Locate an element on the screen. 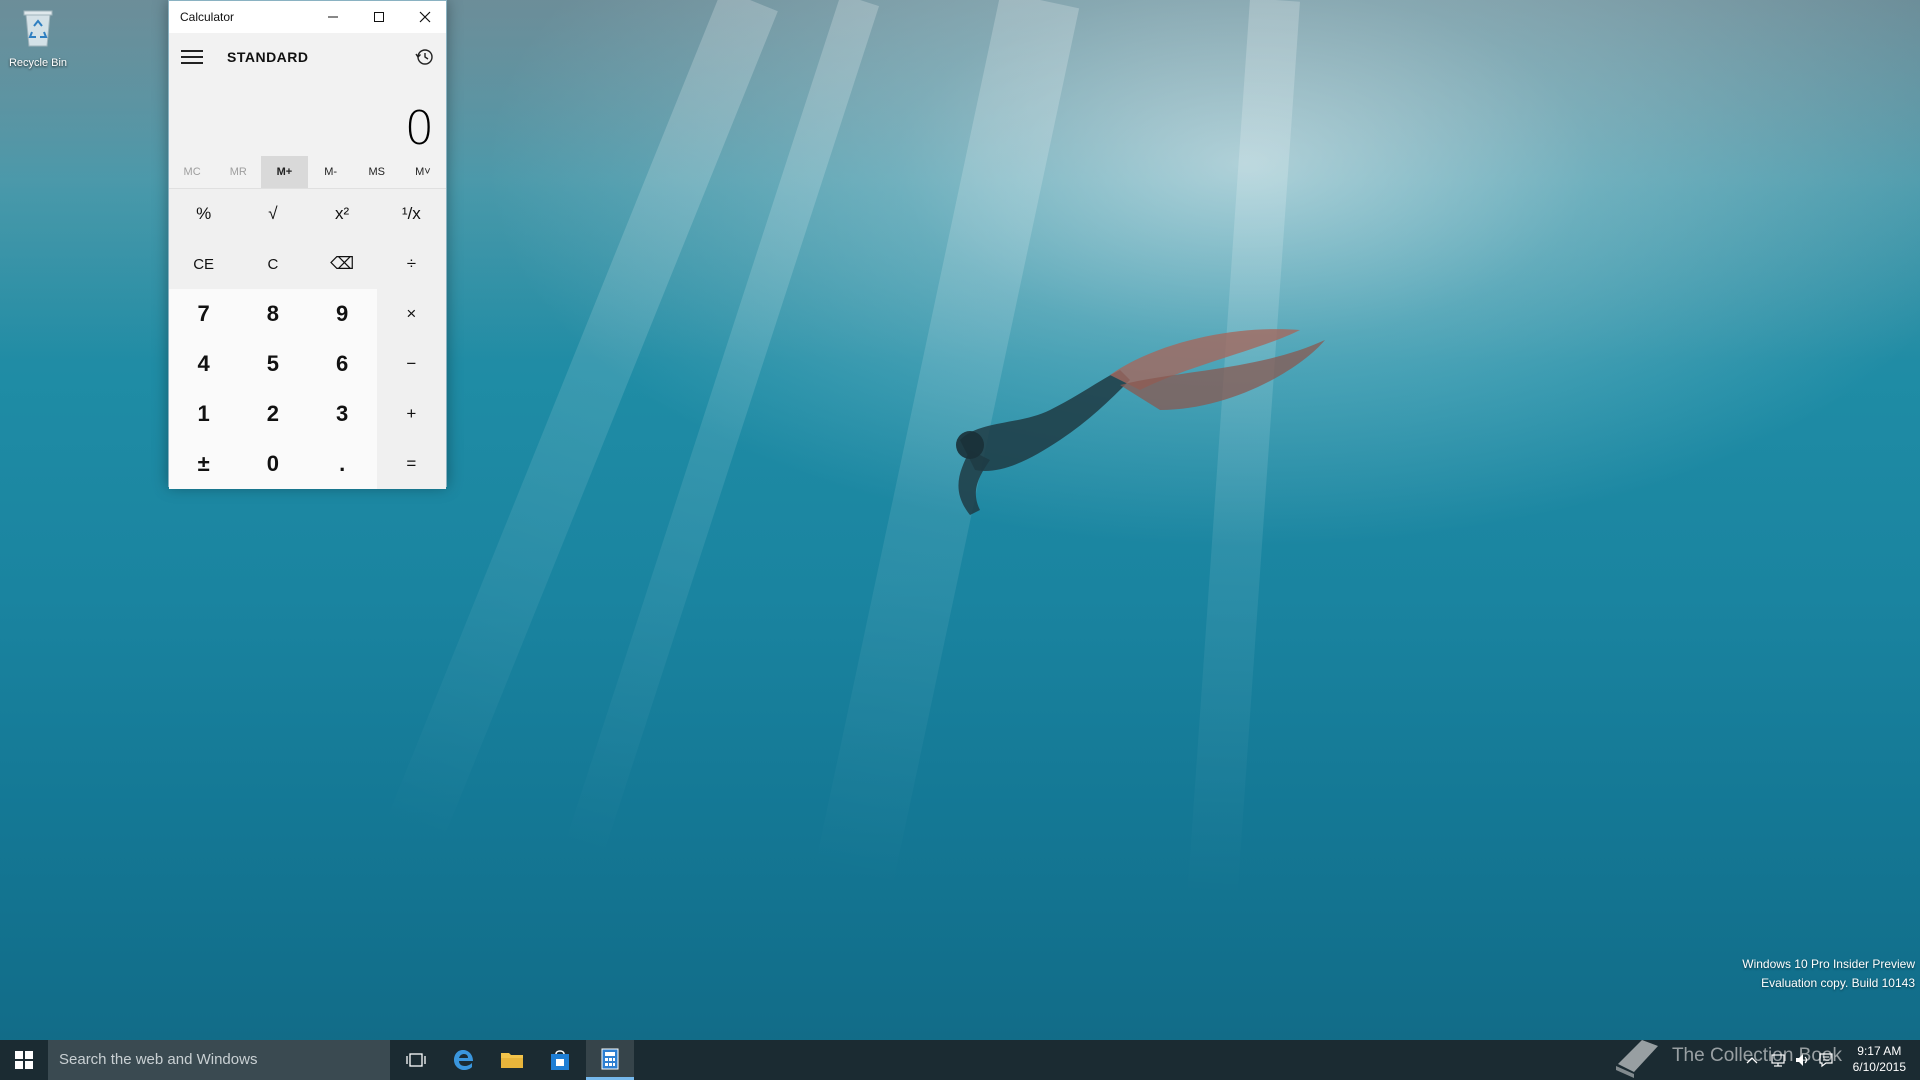 The width and height of the screenshot is (1920, 1080). digit-6-button: 6 is located at coordinates (342, 364).